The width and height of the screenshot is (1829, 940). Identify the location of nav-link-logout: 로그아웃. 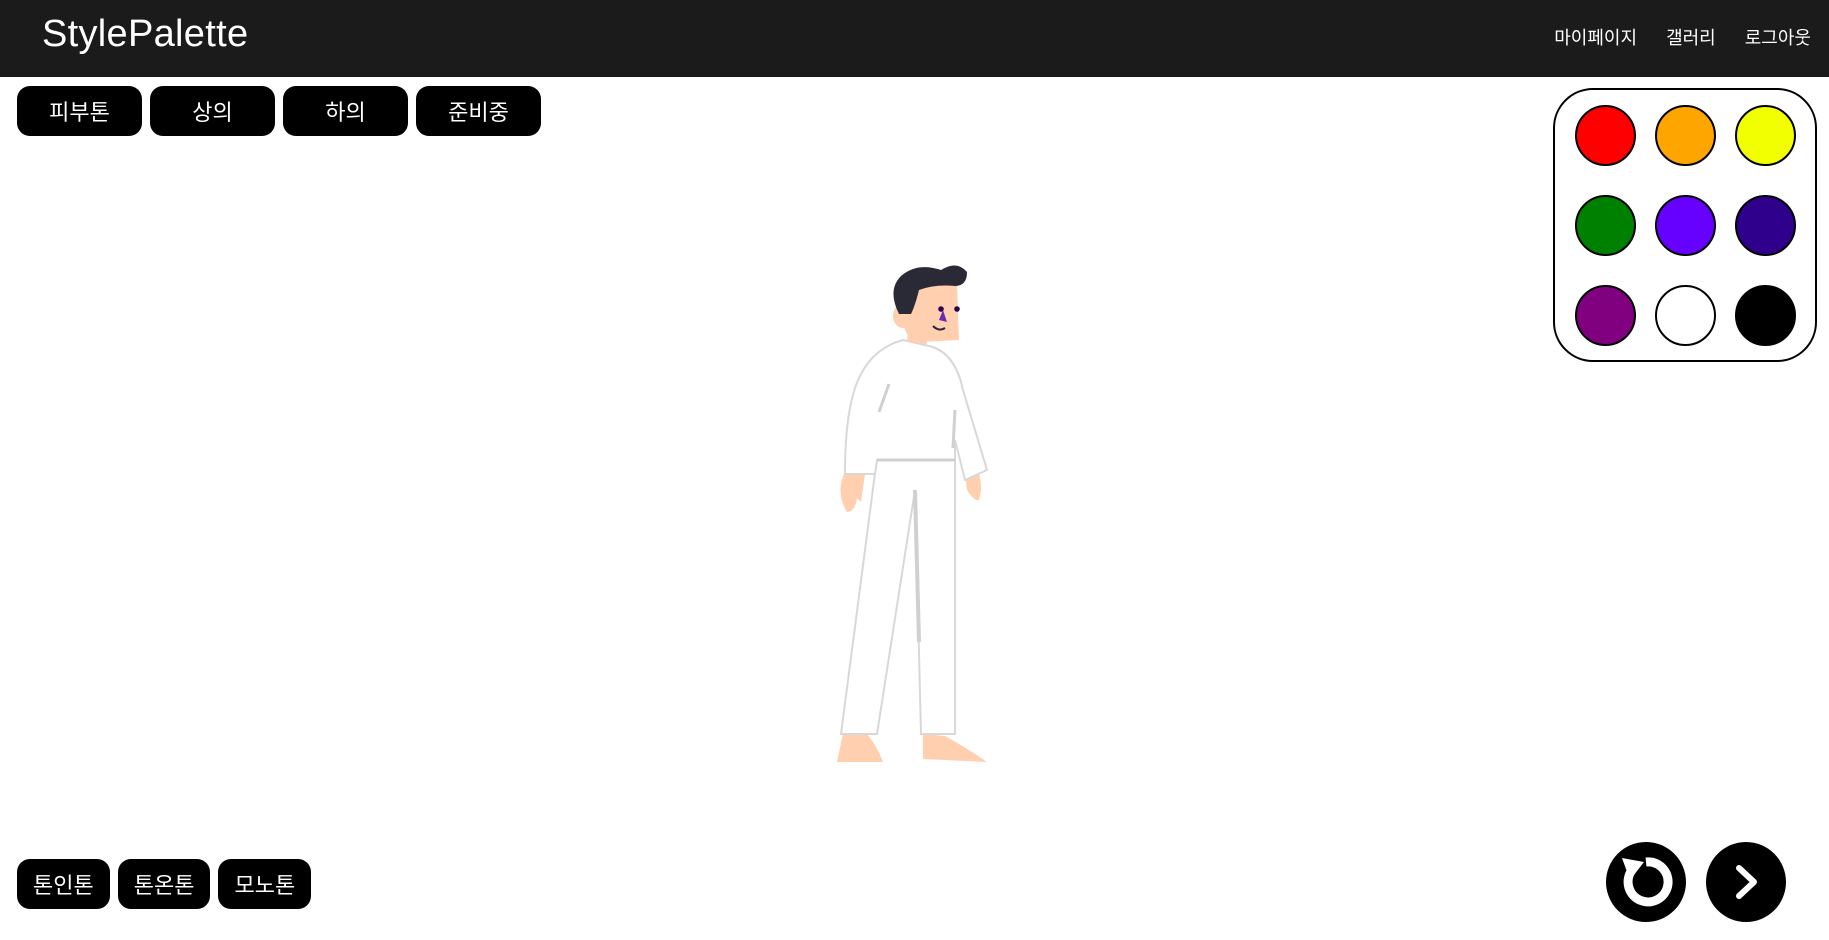
(1778, 37).